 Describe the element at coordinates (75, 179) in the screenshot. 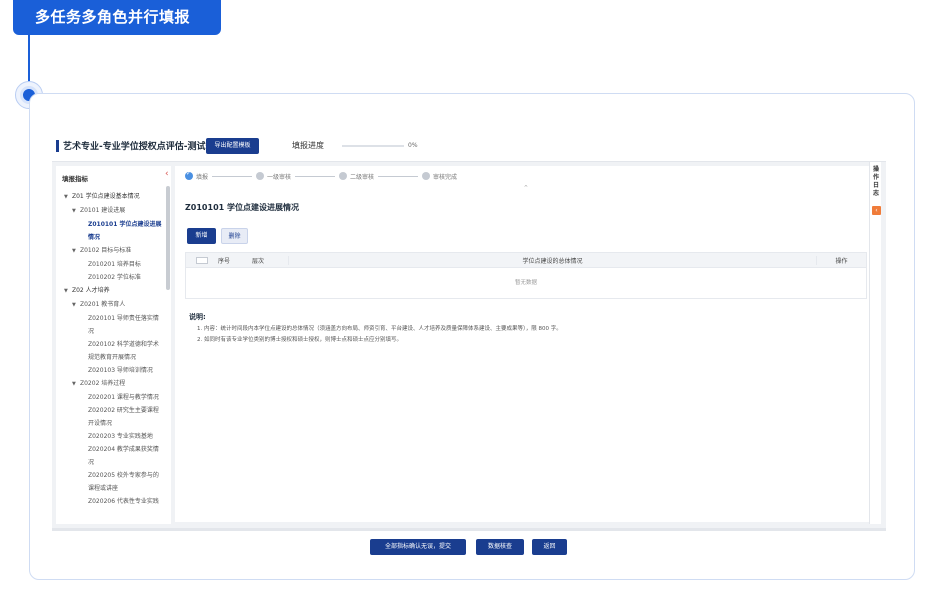

I see `sidebar-heading: 填报指标` at that location.